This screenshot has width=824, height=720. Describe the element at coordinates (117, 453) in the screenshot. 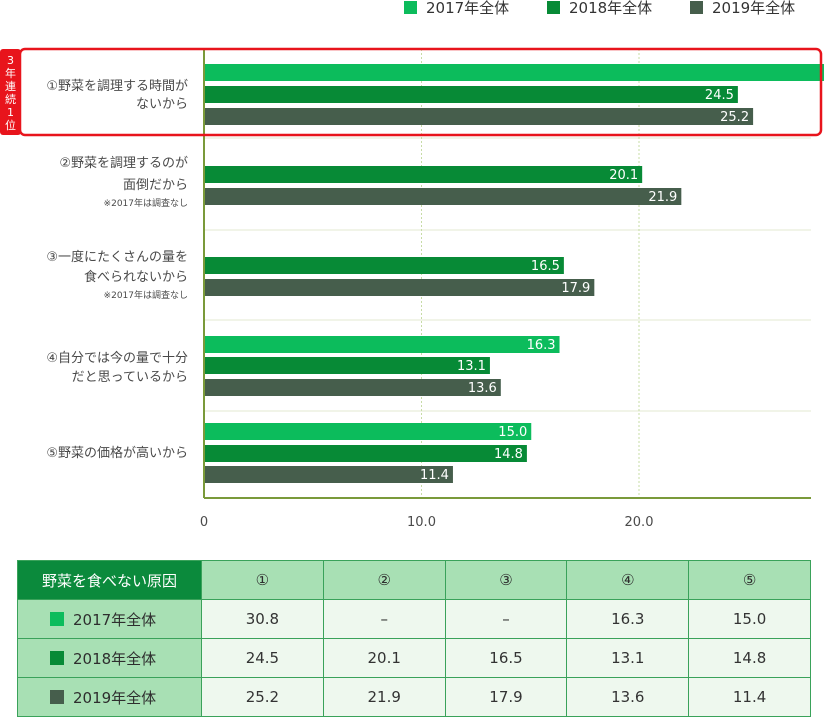

I see `category-label: ⑤野菜の価格が高いから` at that location.